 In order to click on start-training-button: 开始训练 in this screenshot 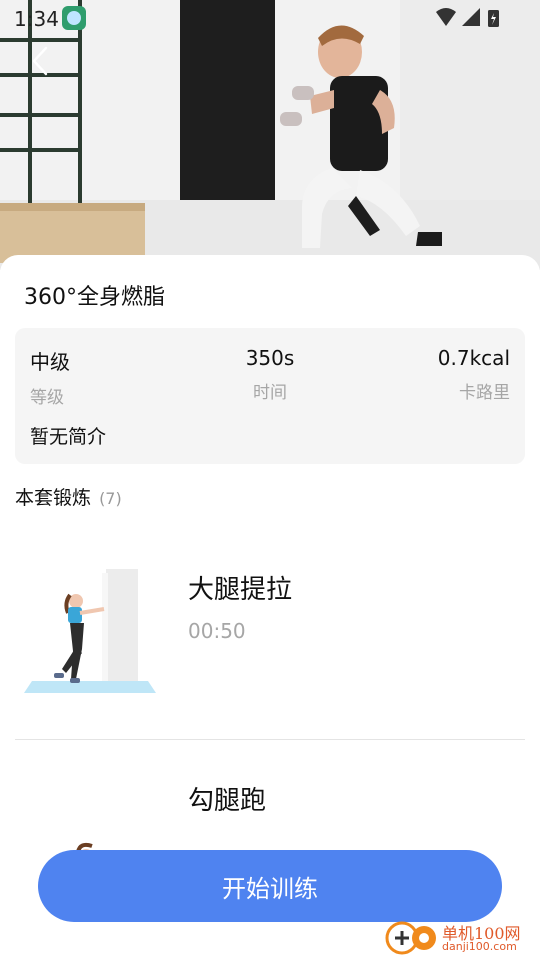, I will do `click(270, 886)`.